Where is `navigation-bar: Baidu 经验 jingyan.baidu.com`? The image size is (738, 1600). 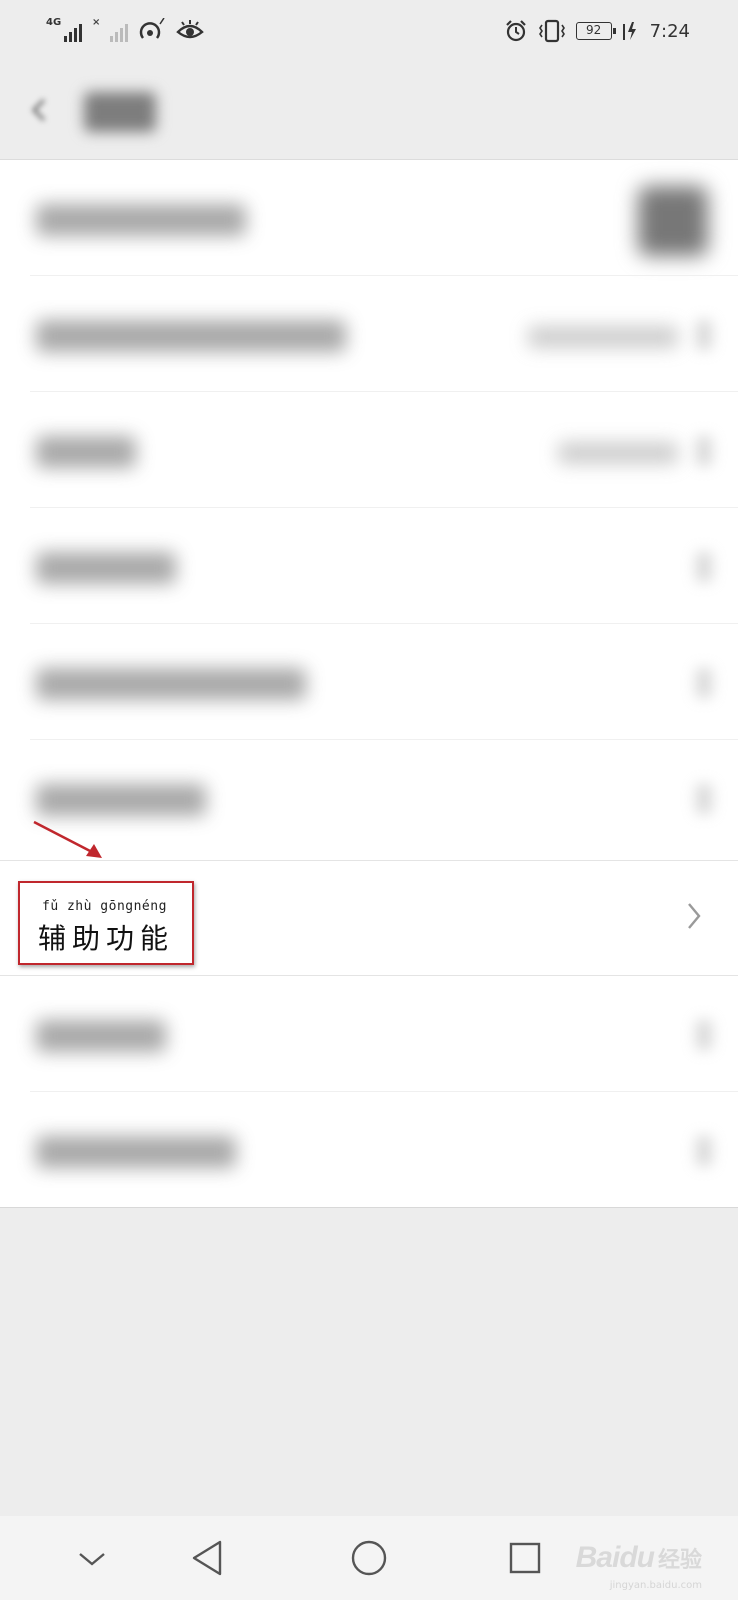
navigation-bar: Baidu 经验 jingyan.baidu.com is located at coordinates (369, 1558).